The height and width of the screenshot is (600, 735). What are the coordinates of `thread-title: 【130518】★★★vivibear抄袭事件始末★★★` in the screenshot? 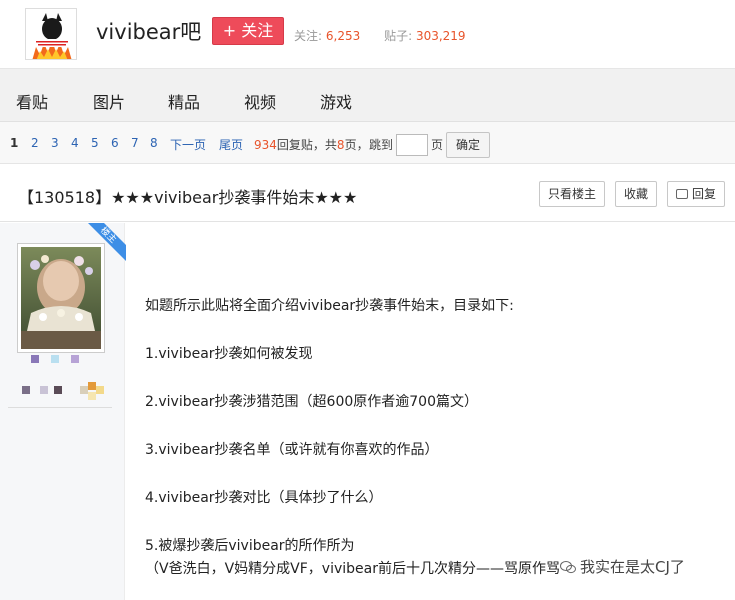 It's located at (188, 197).